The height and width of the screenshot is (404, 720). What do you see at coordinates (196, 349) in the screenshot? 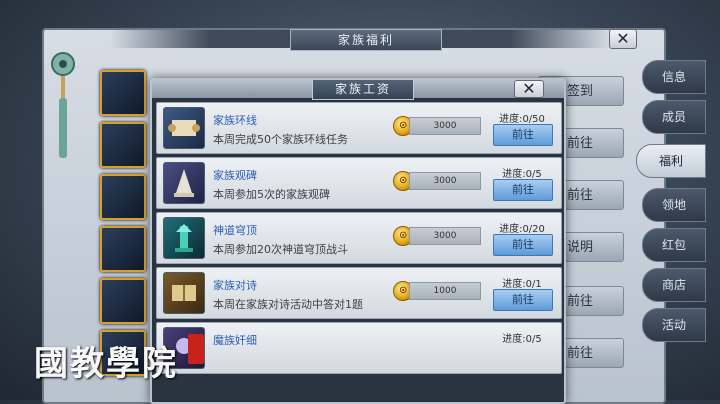
I see `red-seal-stamp` at bounding box center [196, 349].